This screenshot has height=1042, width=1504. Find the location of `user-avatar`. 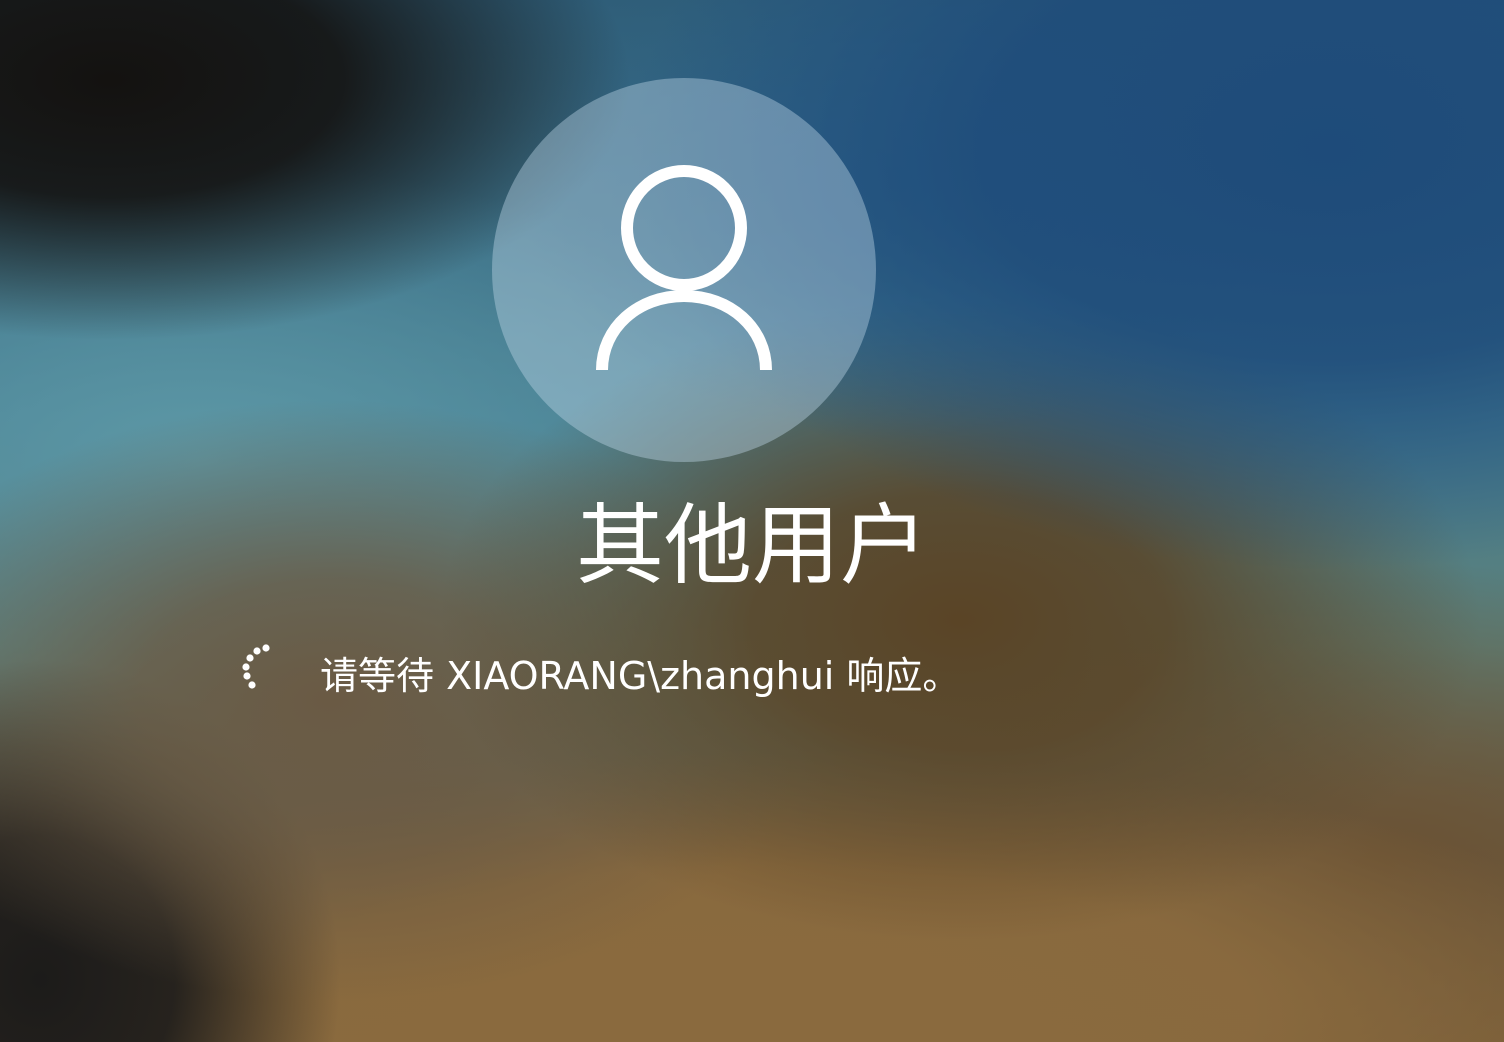

user-avatar is located at coordinates (684, 270).